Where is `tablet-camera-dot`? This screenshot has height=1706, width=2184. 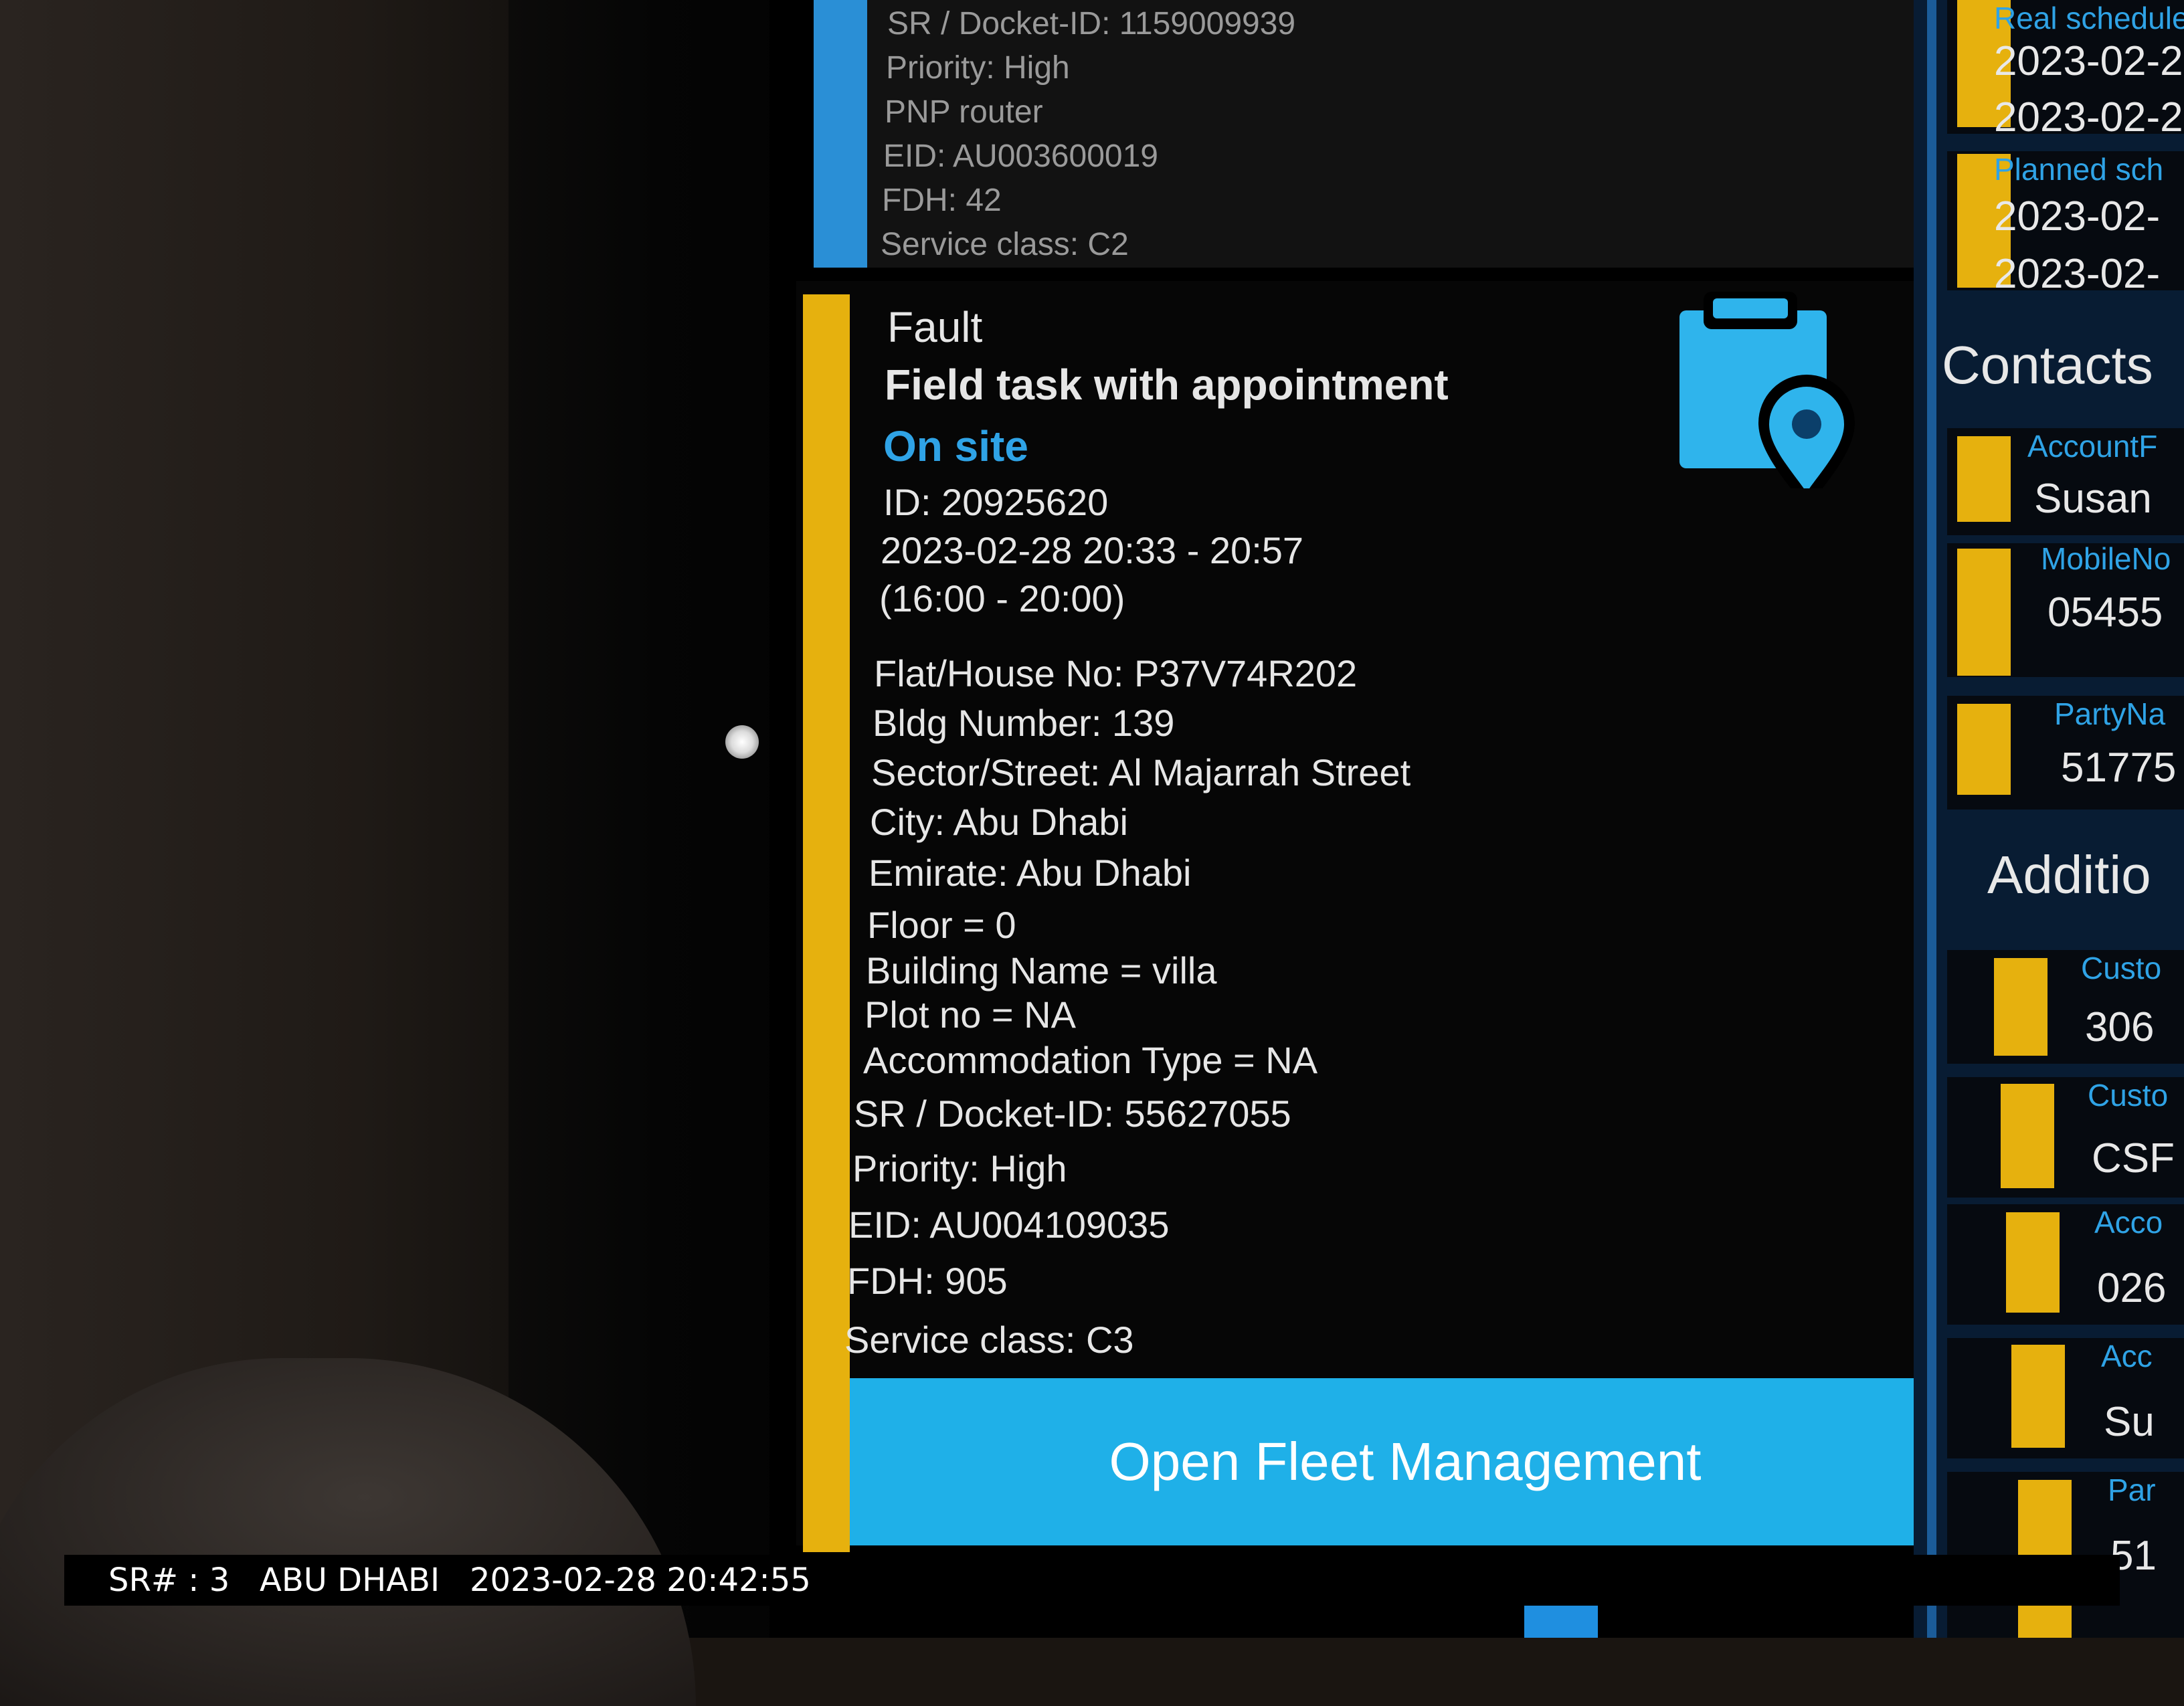
tablet-camera-dot is located at coordinates (742, 742).